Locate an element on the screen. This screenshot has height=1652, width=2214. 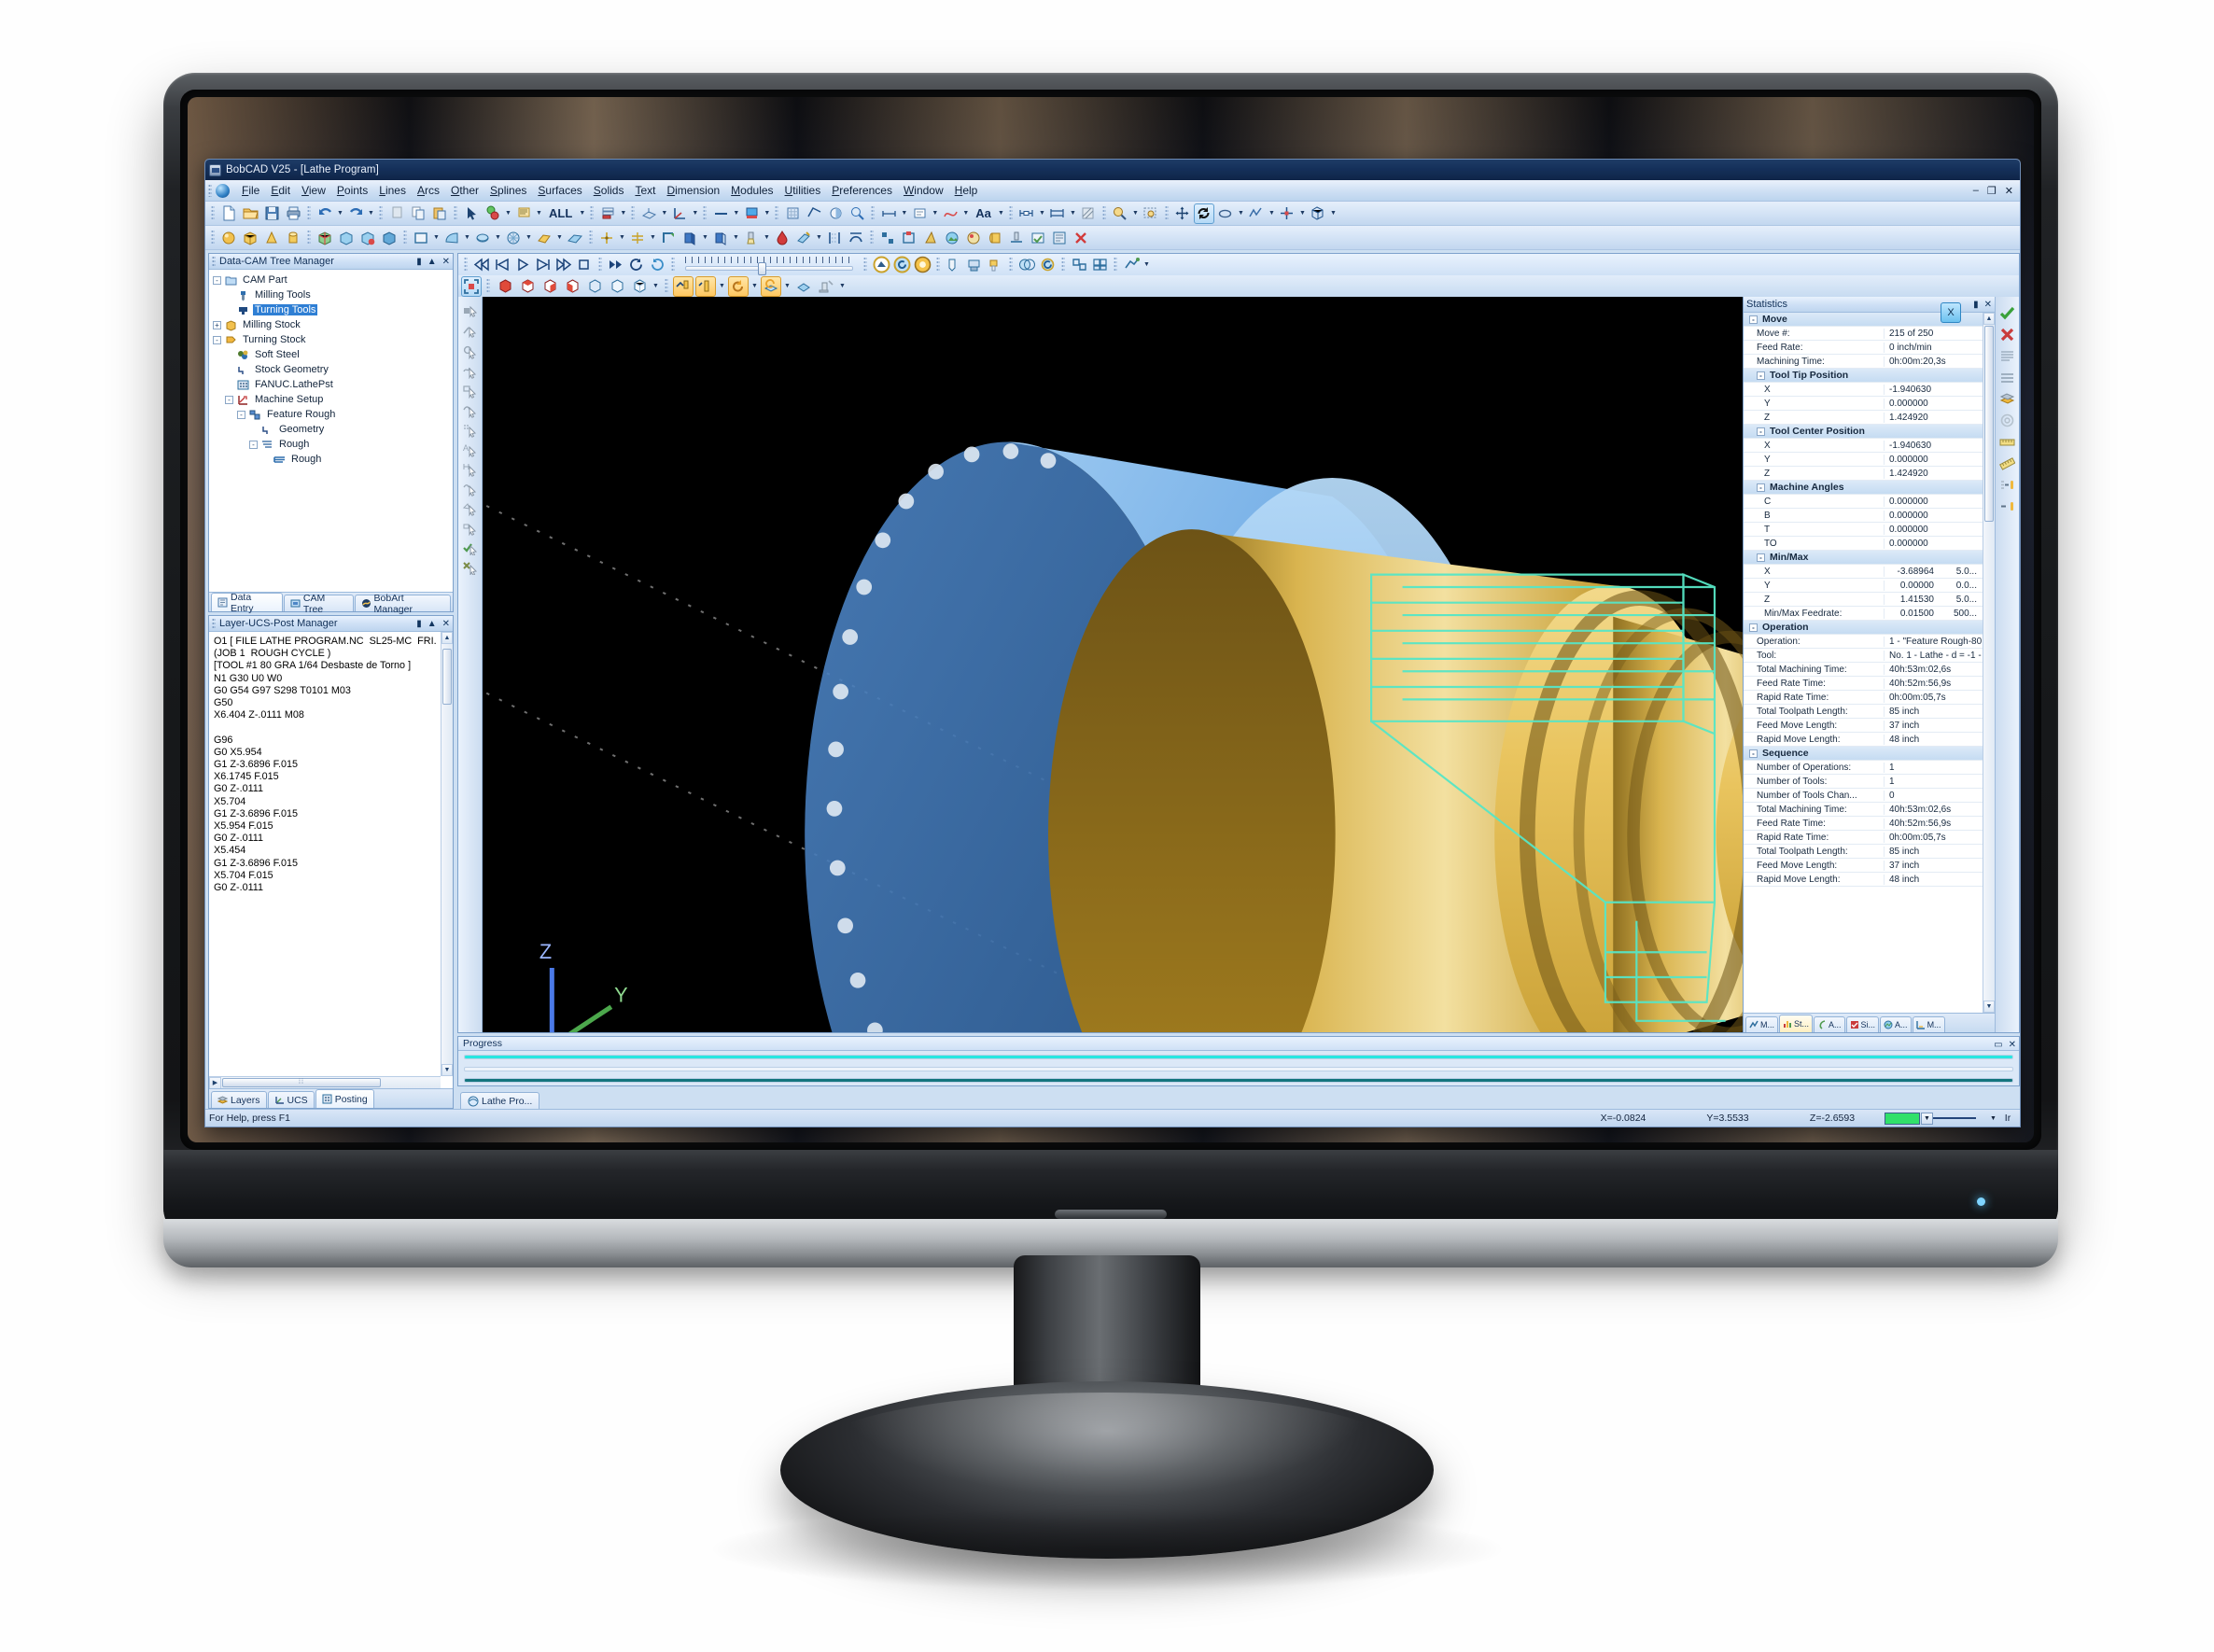
cylinder-icon is located at coordinates (293, 238).